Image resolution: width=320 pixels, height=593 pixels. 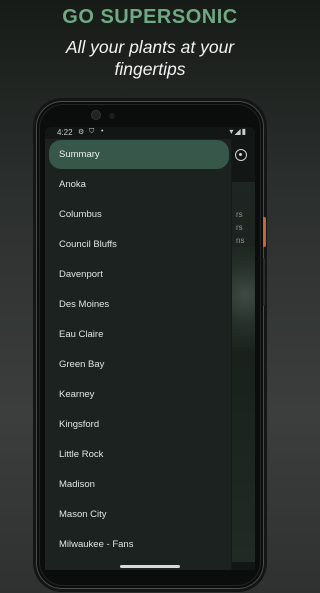 What do you see at coordinates (264, 232) in the screenshot?
I see `power-button` at bounding box center [264, 232].